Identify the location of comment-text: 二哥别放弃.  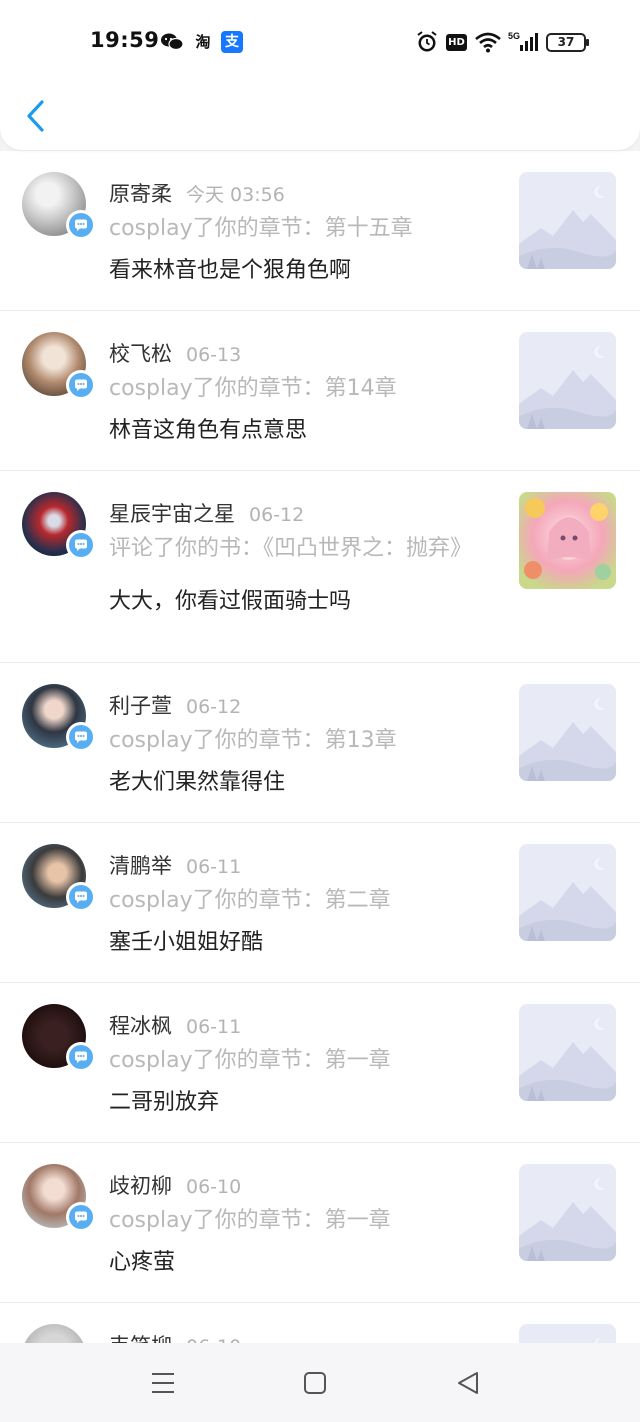
(164, 1102).